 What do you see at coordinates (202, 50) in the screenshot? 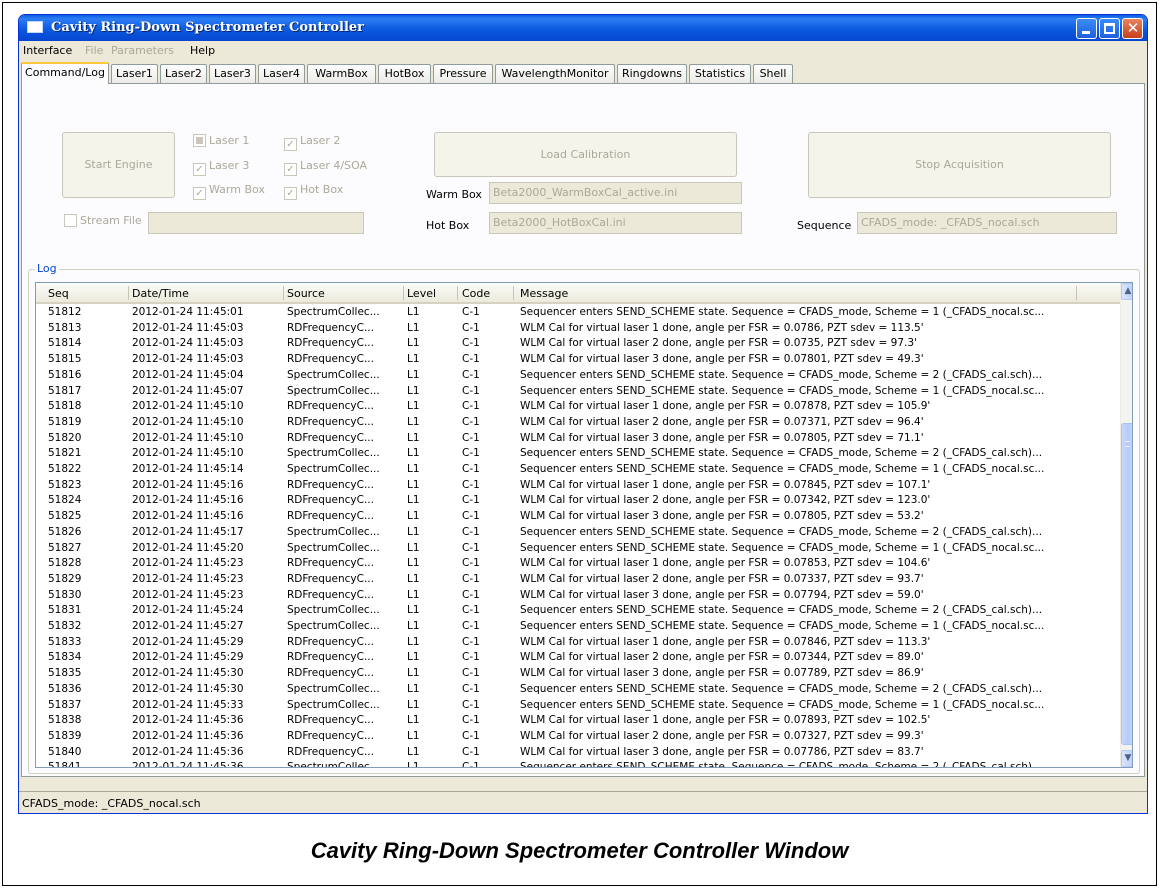
I see `menu-help: Help` at bounding box center [202, 50].